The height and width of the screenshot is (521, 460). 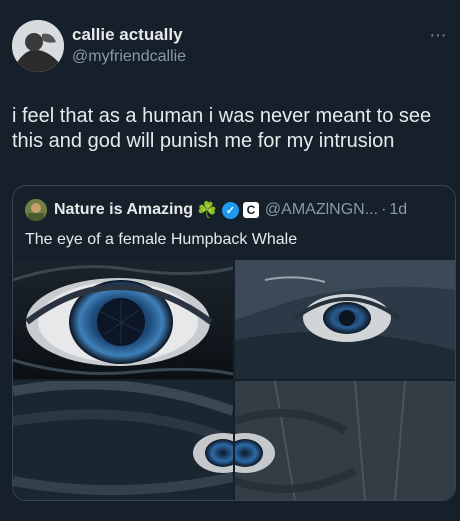 I want to click on quoted-author-avatar, so click(x=36, y=210).